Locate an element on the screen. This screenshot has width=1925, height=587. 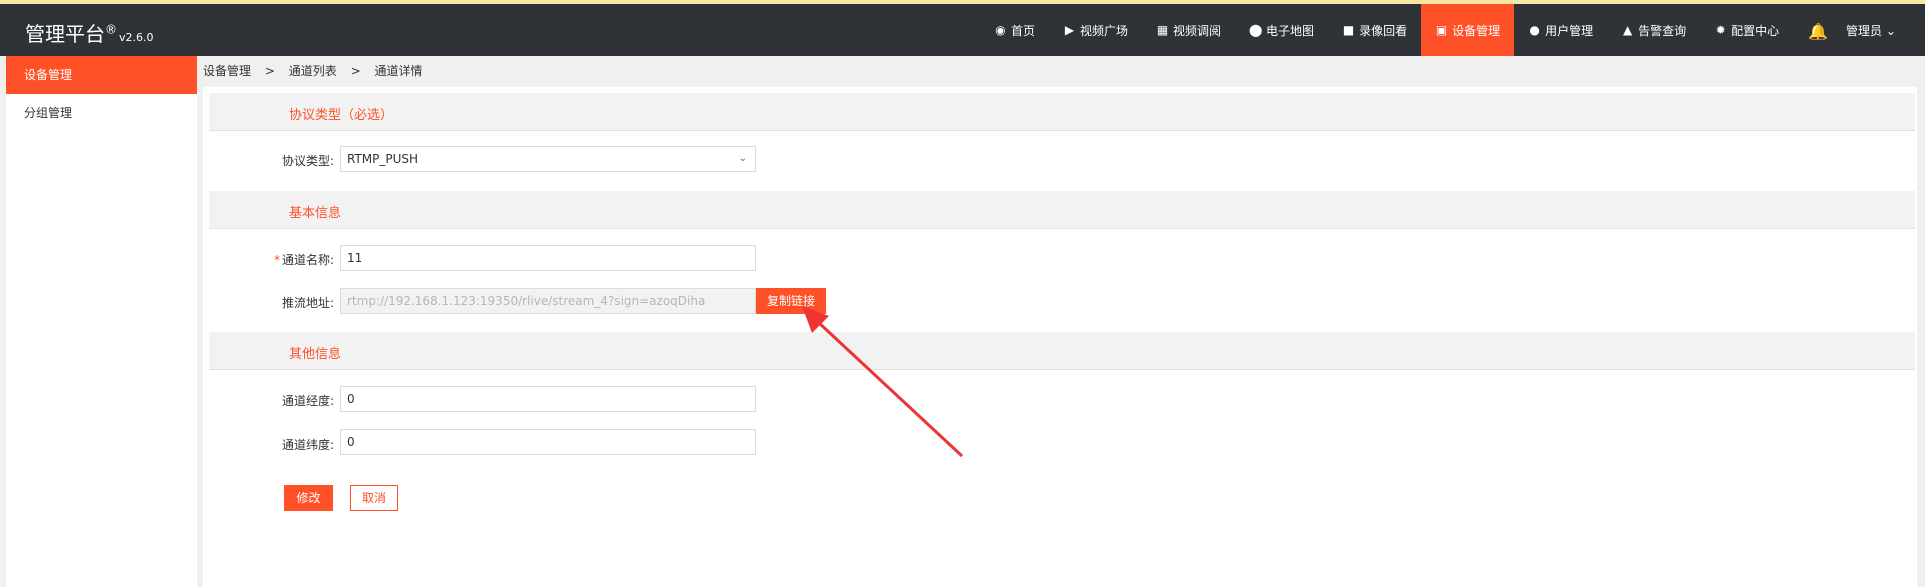
channel-name-label: * 通道名称: is located at coordinates (271, 259).